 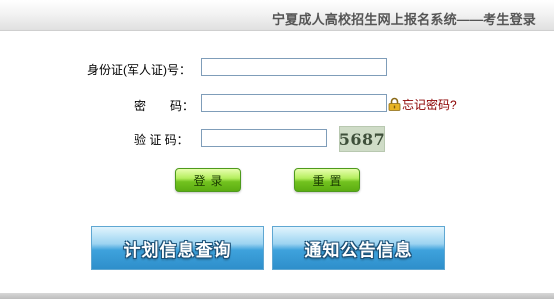 What do you see at coordinates (139, 70) in the screenshot?
I see `id-number-label: 身份证(军人证)号：` at bounding box center [139, 70].